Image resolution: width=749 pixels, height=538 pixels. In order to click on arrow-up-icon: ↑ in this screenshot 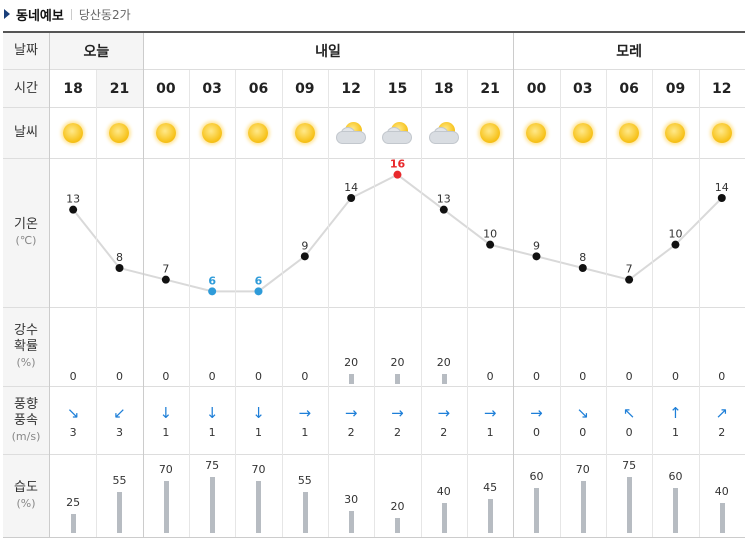, I will do `click(675, 413)`.